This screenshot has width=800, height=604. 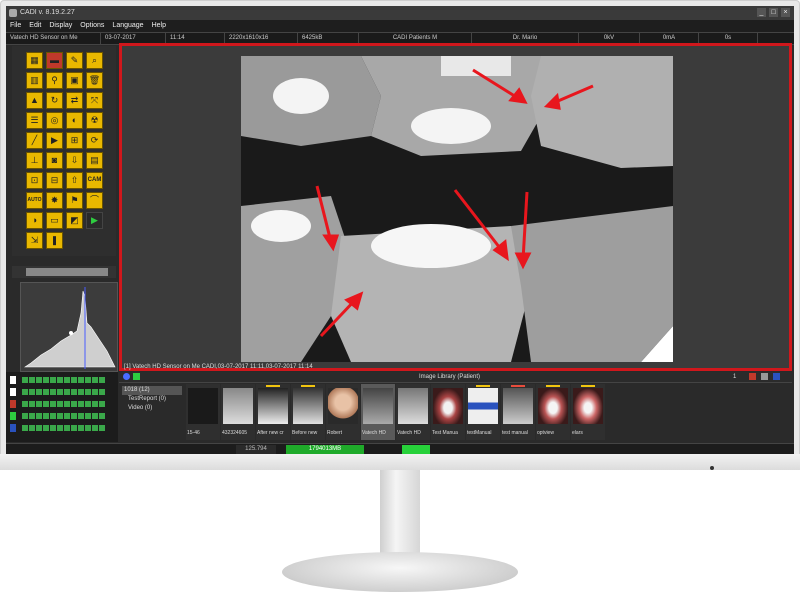 I want to click on compare-icon: ⊞, so click(x=74, y=140).